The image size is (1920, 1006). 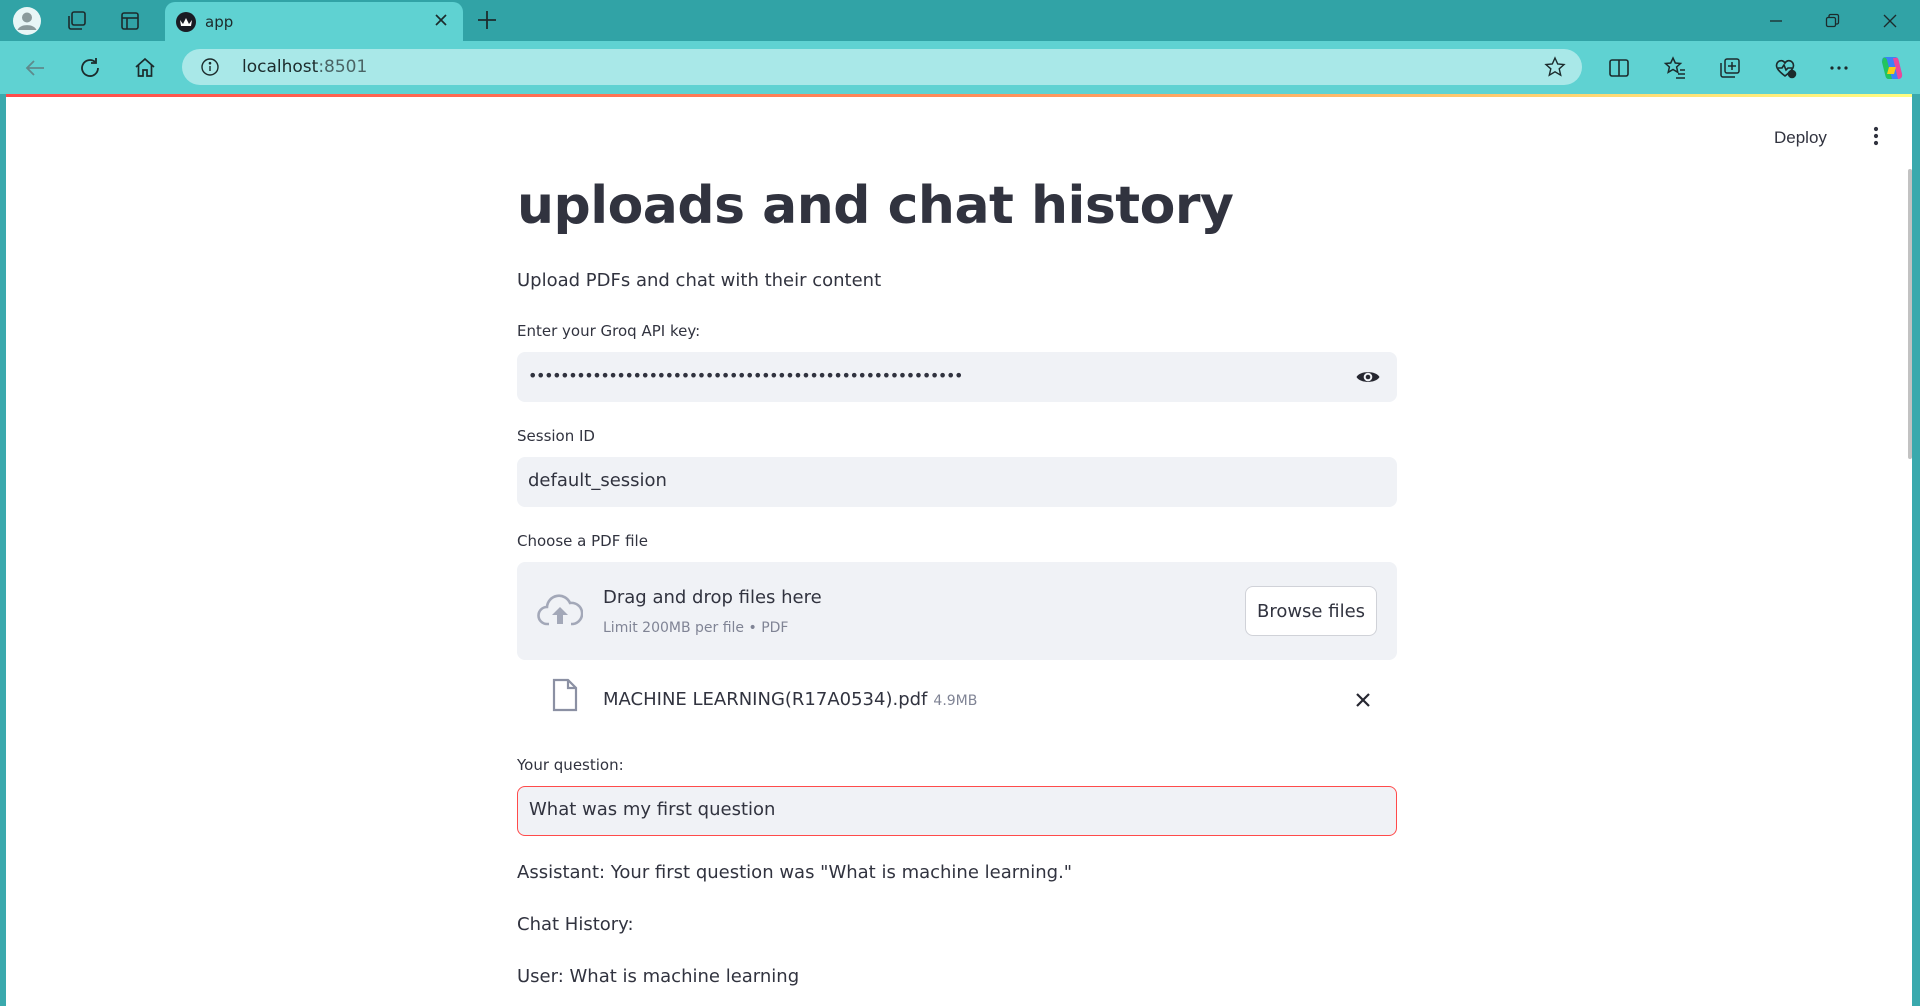 I want to click on question-input: What was my first question, so click(x=957, y=811).